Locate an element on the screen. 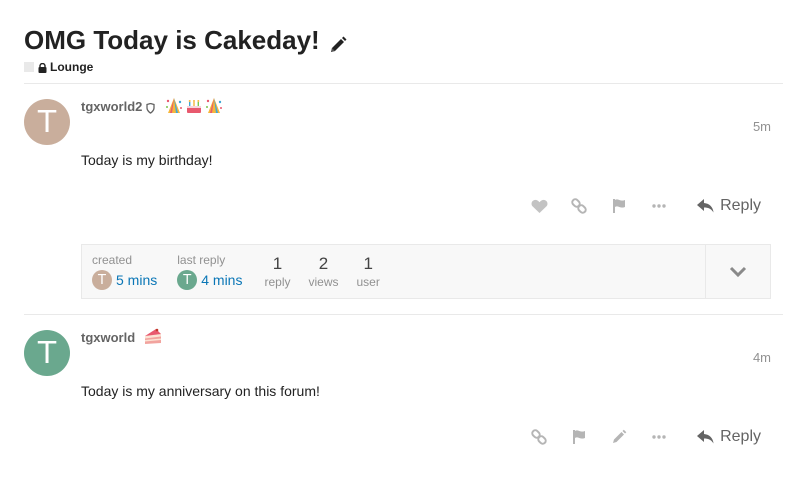 This screenshot has height=480, width=795. post-date: 5m is located at coordinates (762, 126).